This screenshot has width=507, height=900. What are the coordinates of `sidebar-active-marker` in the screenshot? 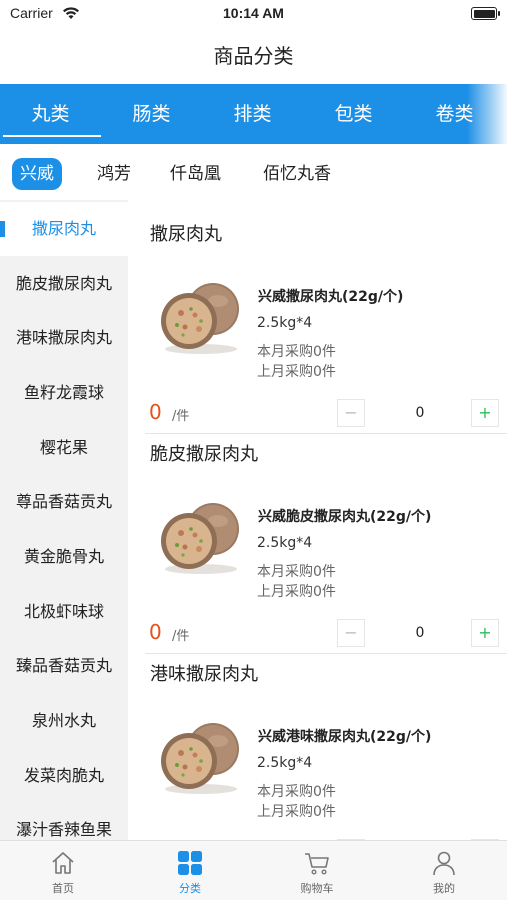 It's located at (2, 229).